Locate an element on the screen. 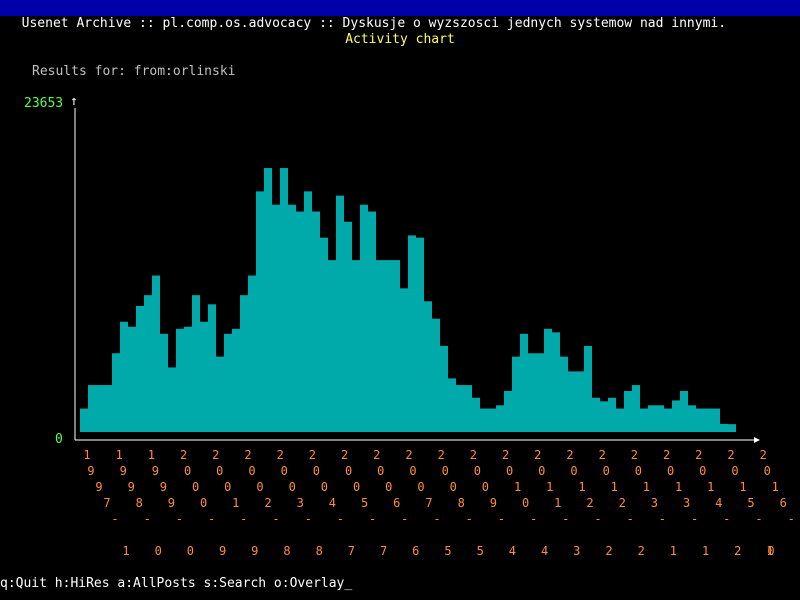 The image size is (800, 600). x-tick-char: 3 is located at coordinates (686, 503).